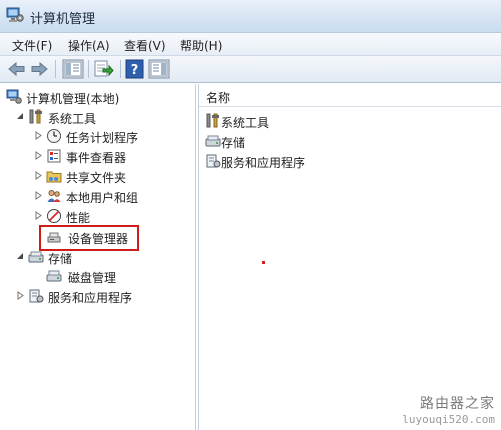 The height and width of the screenshot is (430, 501). I want to click on tree-item-task-scheduler: 任务计划程序, so click(111, 136).